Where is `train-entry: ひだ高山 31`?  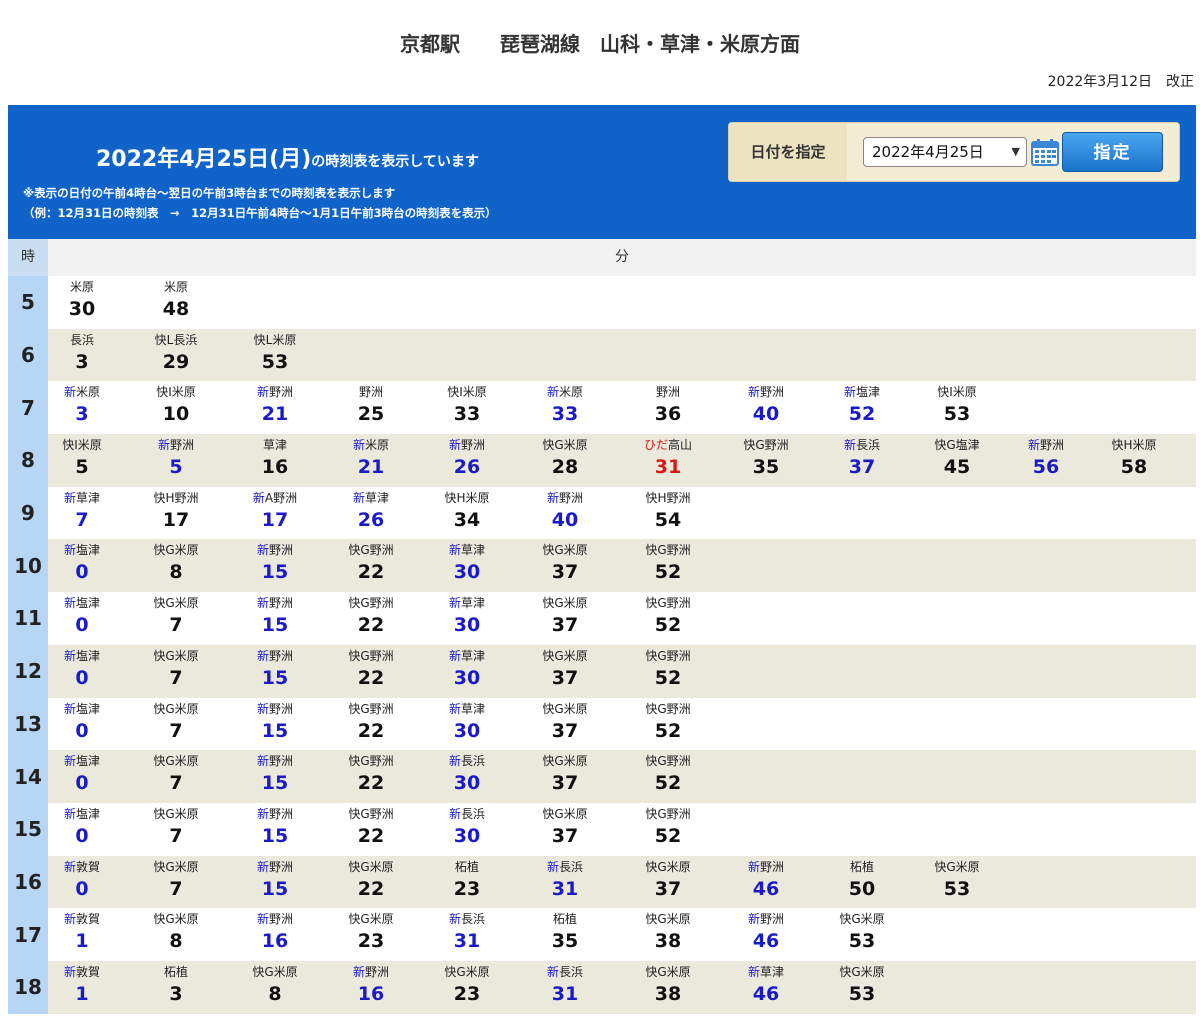
train-entry: ひだ高山 31 is located at coordinates (668, 458).